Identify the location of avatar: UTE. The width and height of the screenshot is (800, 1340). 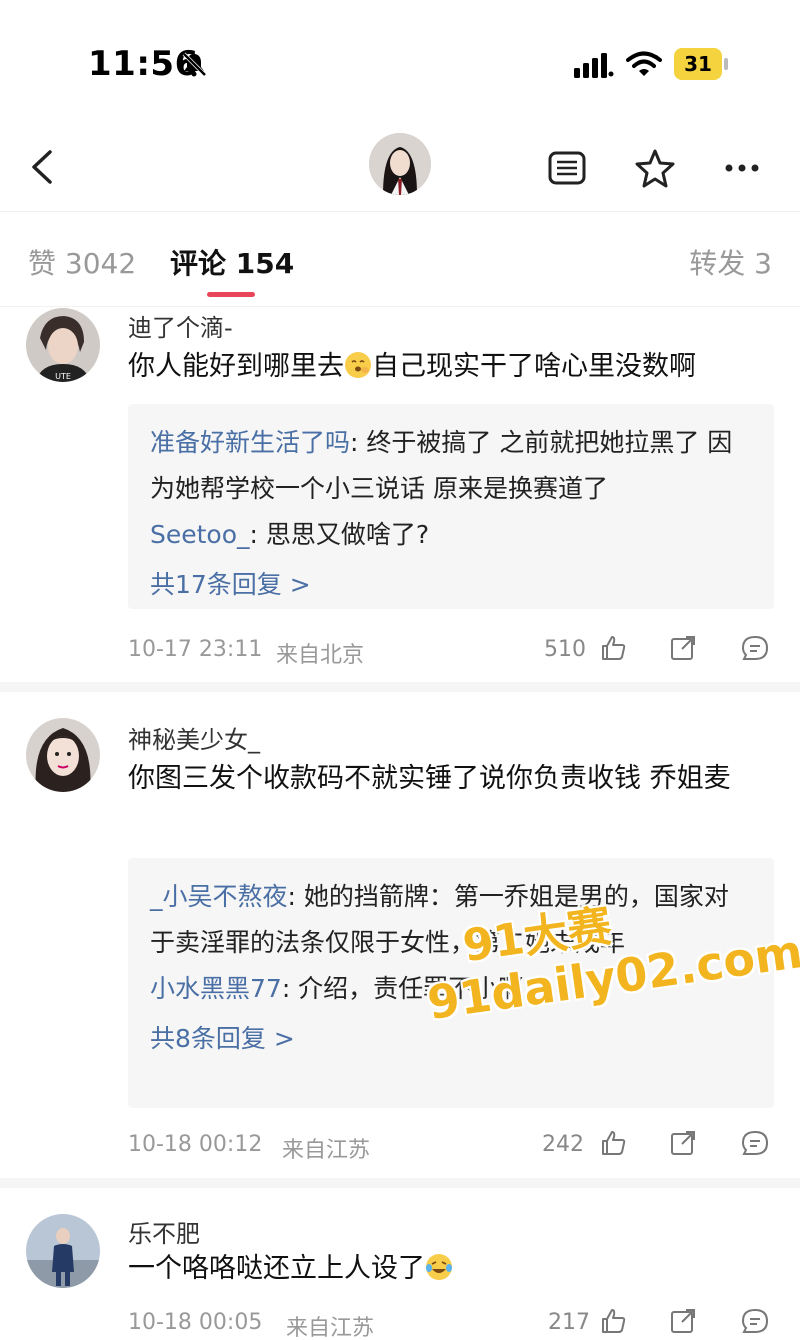
(63, 345).